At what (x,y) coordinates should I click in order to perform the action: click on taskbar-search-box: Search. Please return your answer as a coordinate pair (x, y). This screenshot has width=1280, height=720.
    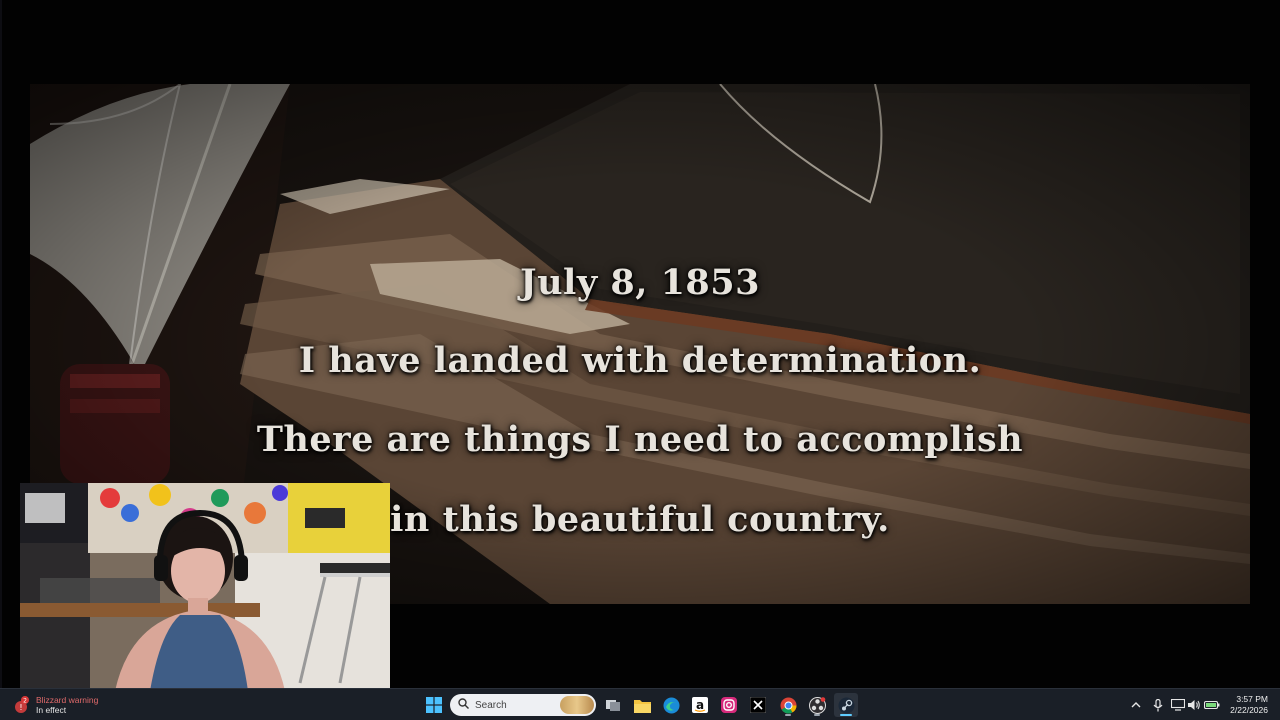
    Looking at the image, I should click on (523, 705).